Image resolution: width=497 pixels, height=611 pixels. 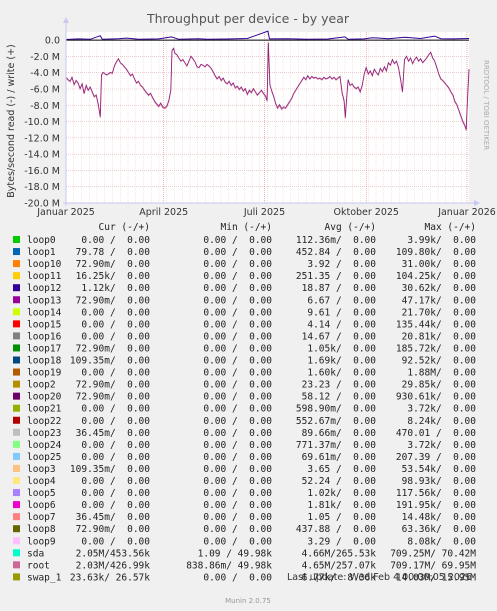 What do you see at coordinates (339, 336) in the screenshot?
I see `legend-avg-value: 14.67 / 0.00` at bounding box center [339, 336].